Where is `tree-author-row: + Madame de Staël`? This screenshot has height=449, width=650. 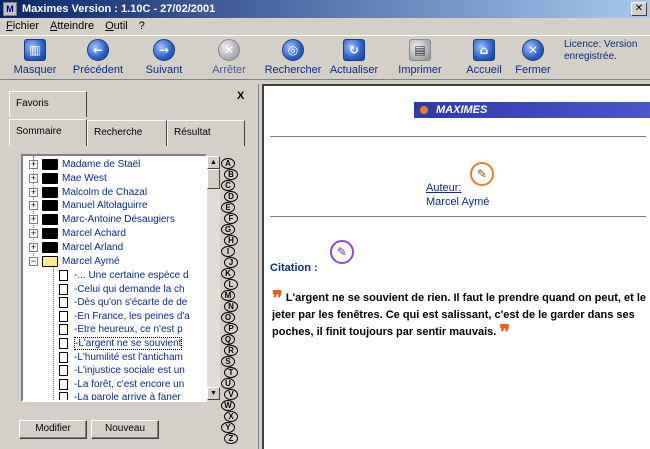
tree-author-row: + Madame de Staël is located at coordinates (81, 164).